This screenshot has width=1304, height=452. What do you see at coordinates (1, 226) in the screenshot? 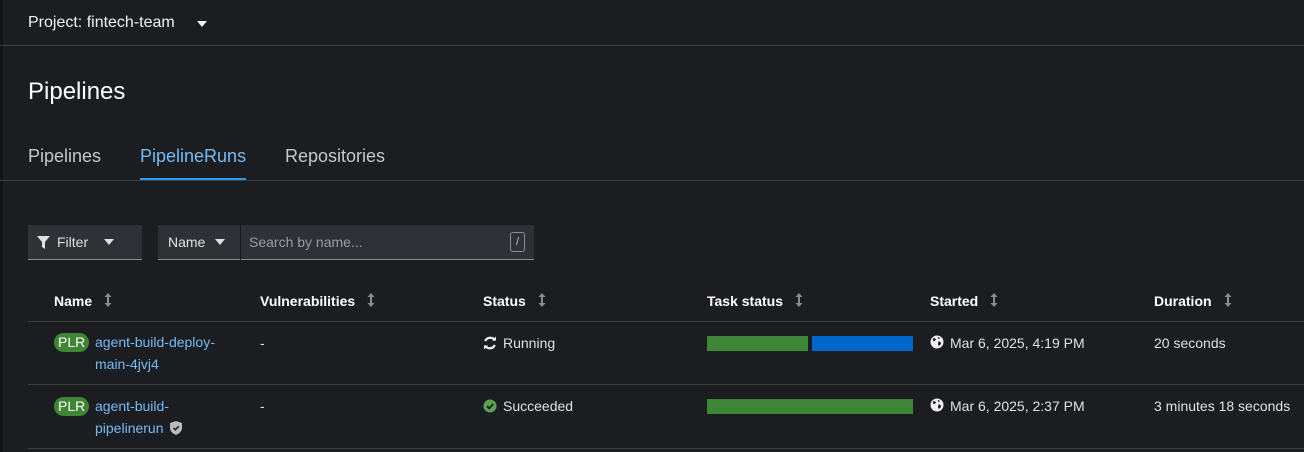
I see `left-edge` at bounding box center [1, 226].